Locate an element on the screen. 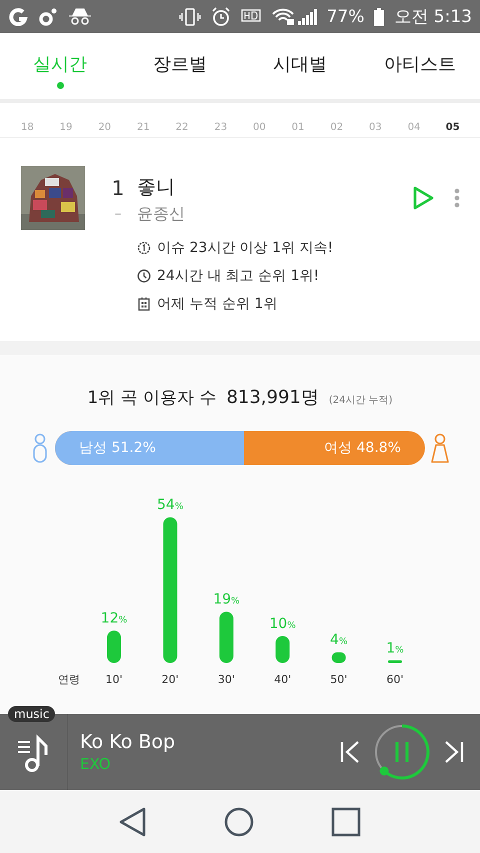 The height and width of the screenshot is (853, 480). male-share: 남성 51.2% is located at coordinates (149, 448).